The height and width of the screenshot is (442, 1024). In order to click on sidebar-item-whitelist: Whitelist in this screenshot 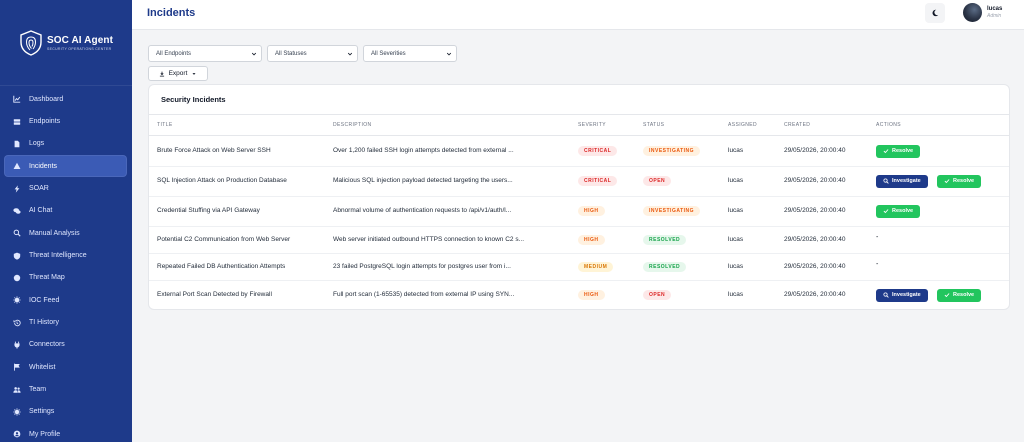, I will do `click(65, 367)`.